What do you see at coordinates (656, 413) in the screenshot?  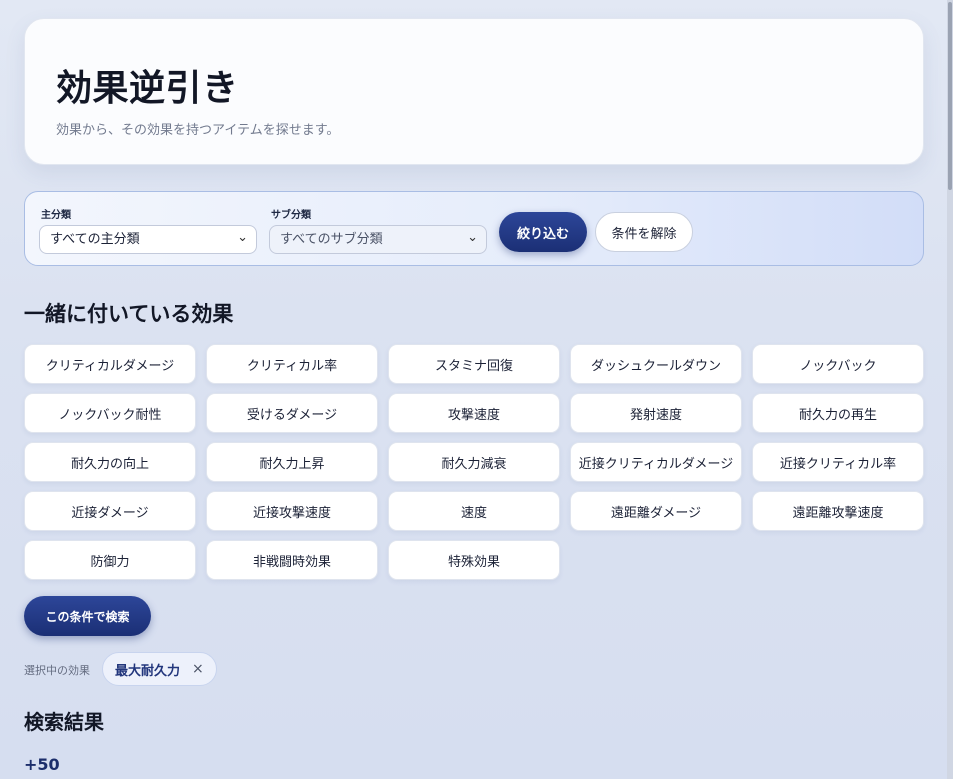 I see `effect-chip: 発射速度` at bounding box center [656, 413].